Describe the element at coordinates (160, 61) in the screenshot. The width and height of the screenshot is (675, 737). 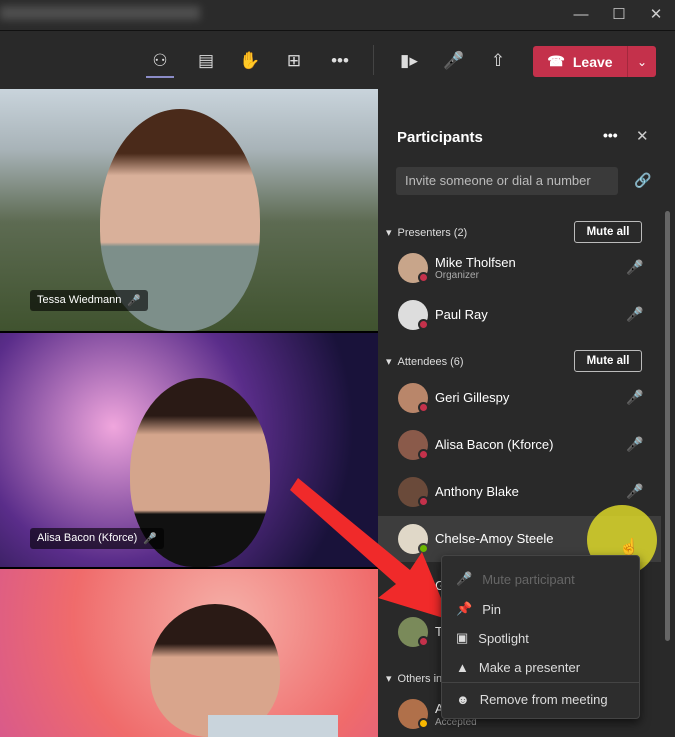
I see `participants-icon: ⚇` at that location.